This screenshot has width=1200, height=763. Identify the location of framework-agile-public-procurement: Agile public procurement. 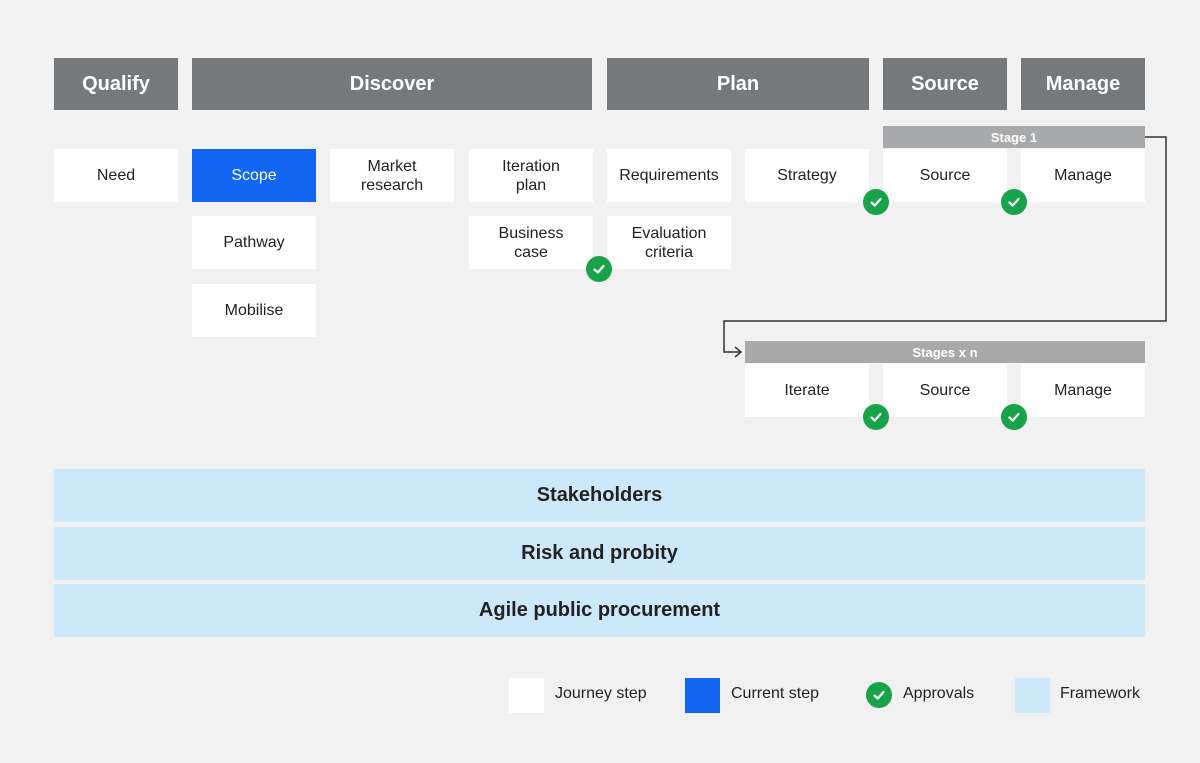
(599, 610).